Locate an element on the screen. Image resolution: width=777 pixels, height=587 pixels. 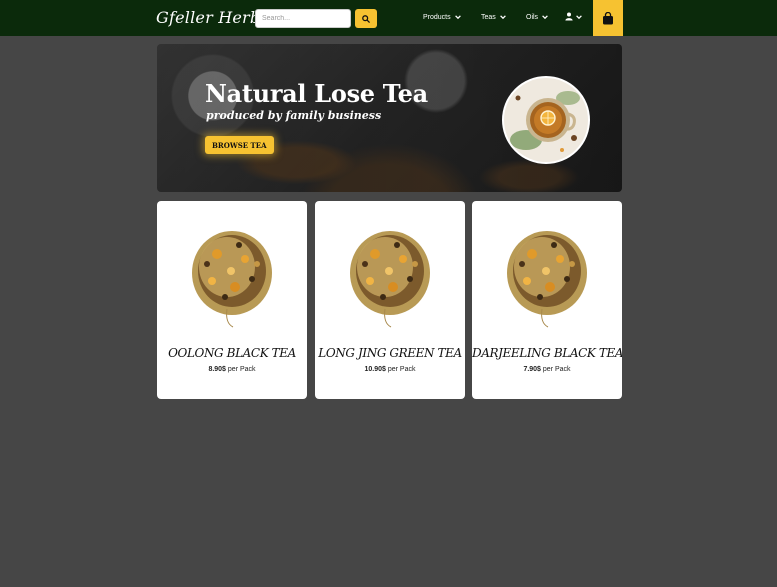
tea-cup-photo is located at coordinates (546, 120).